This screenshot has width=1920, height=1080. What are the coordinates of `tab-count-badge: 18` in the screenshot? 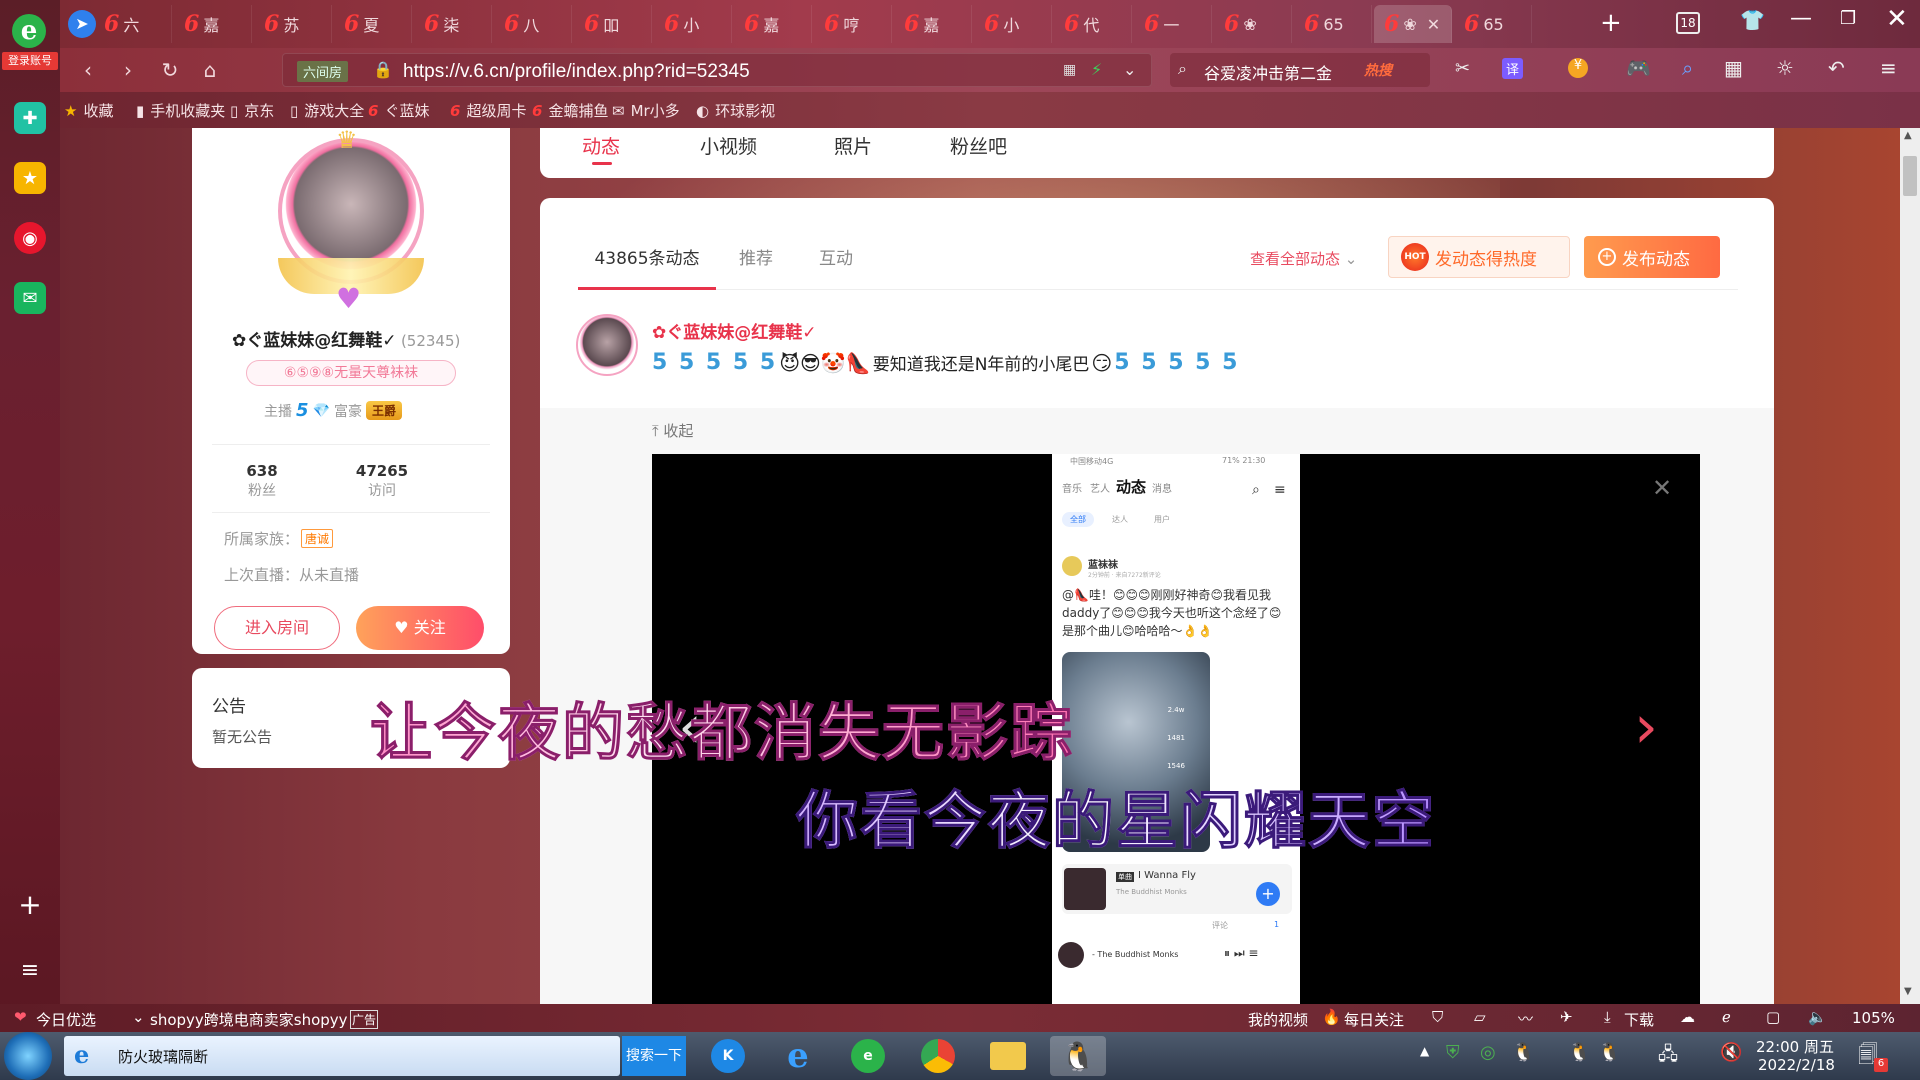 It's located at (1688, 23).